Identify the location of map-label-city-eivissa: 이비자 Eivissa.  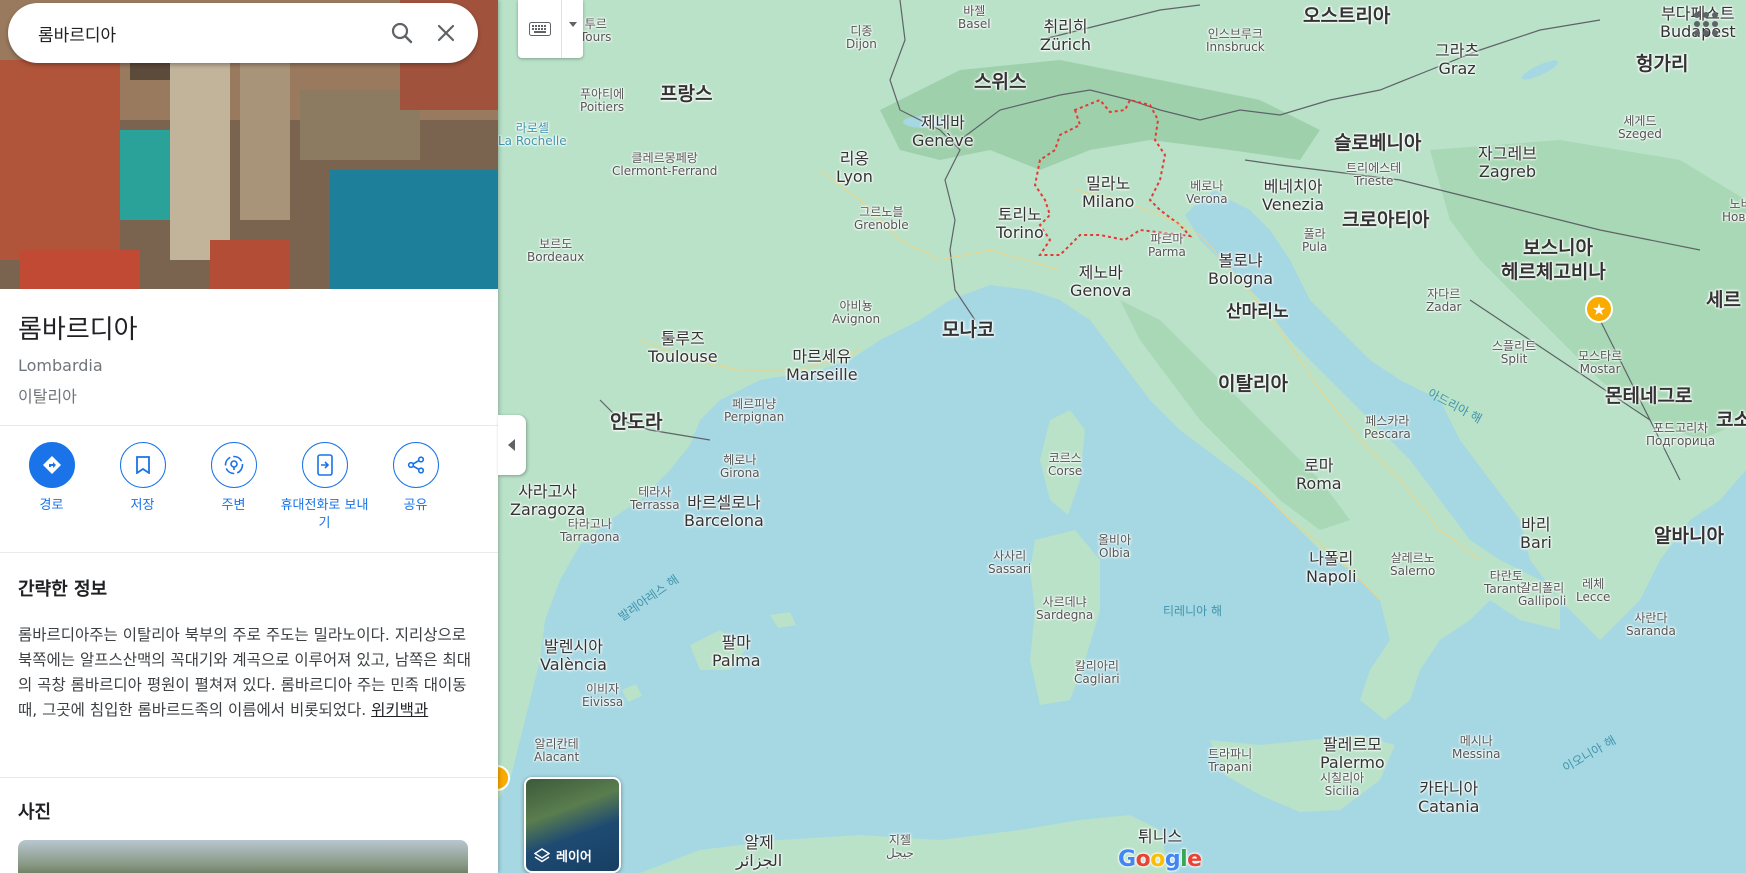
(602, 695).